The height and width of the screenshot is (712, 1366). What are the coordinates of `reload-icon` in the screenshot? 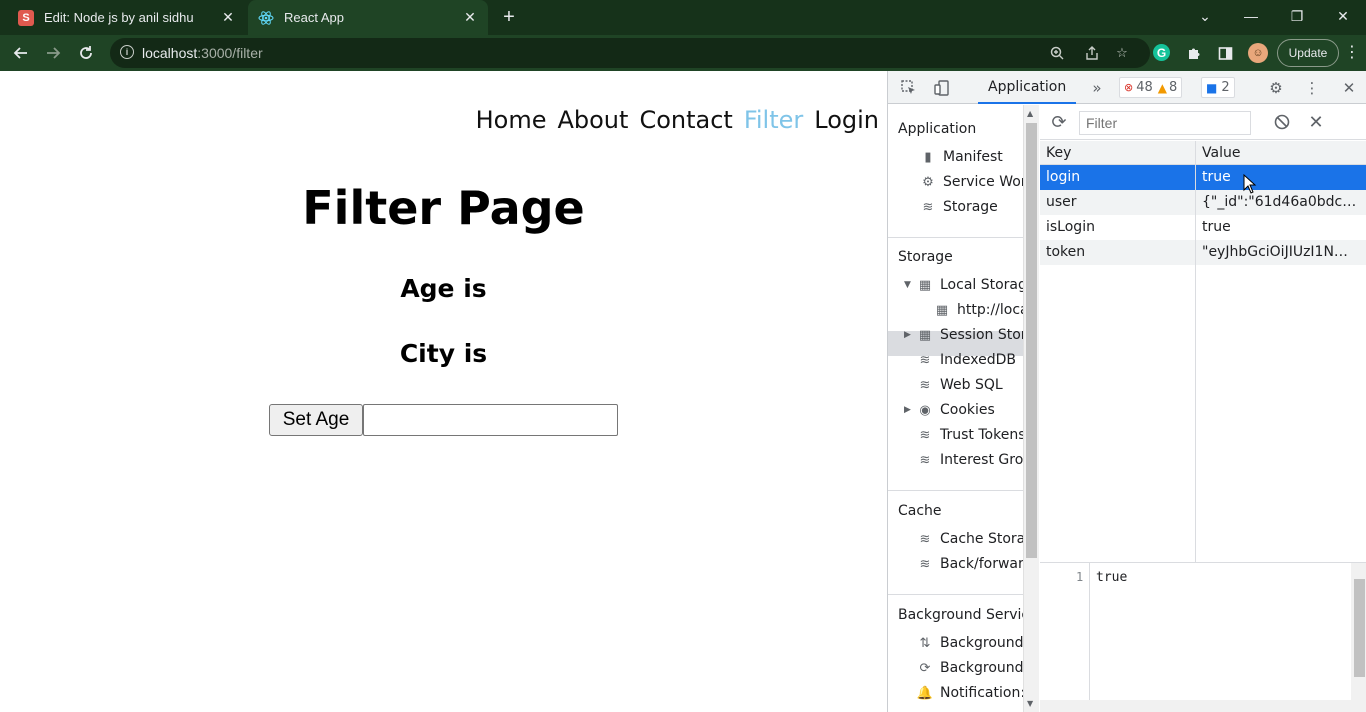 It's located at (86, 53).